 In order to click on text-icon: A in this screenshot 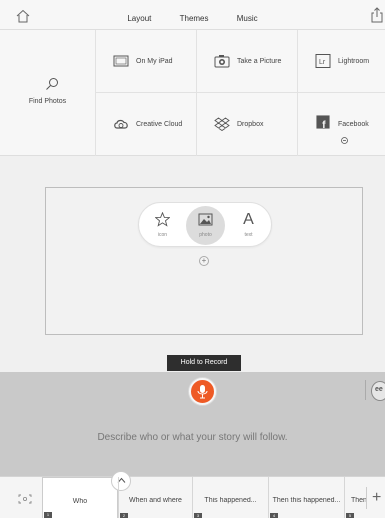, I will do `click(248, 219)`.